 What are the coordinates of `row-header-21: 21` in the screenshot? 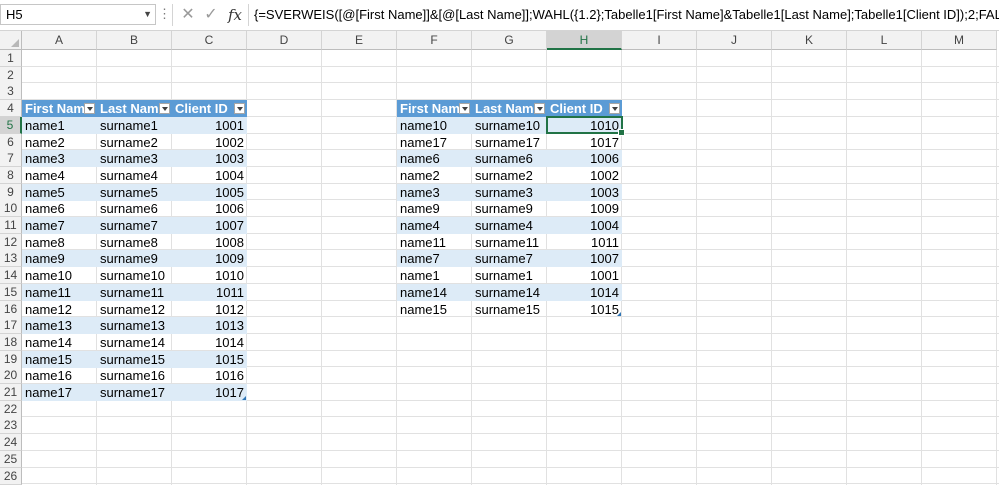 It's located at (11, 392).